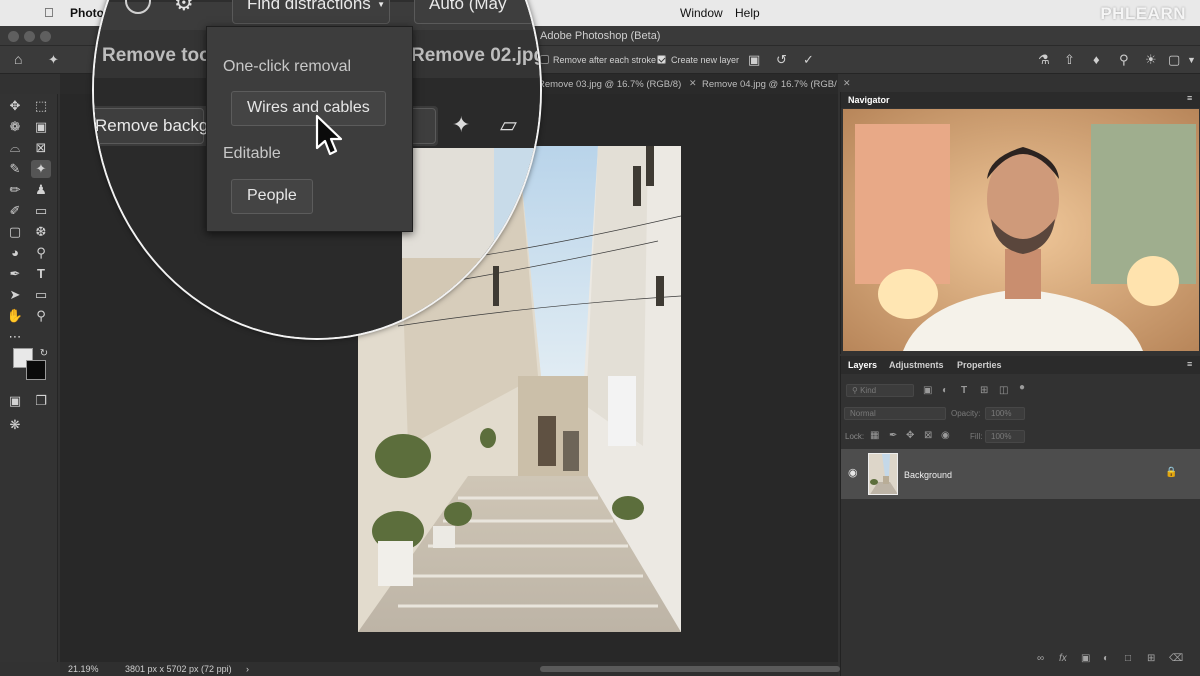 This screenshot has width=1200, height=676. Describe the element at coordinates (1191, 60) in the screenshot. I see `chevron-down-icon: ▼` at that location.